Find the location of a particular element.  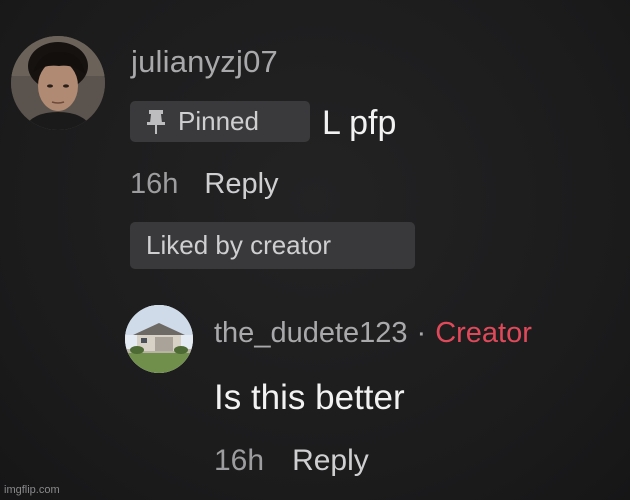

reply-text: Is this better is located at coordinates (309, 397).